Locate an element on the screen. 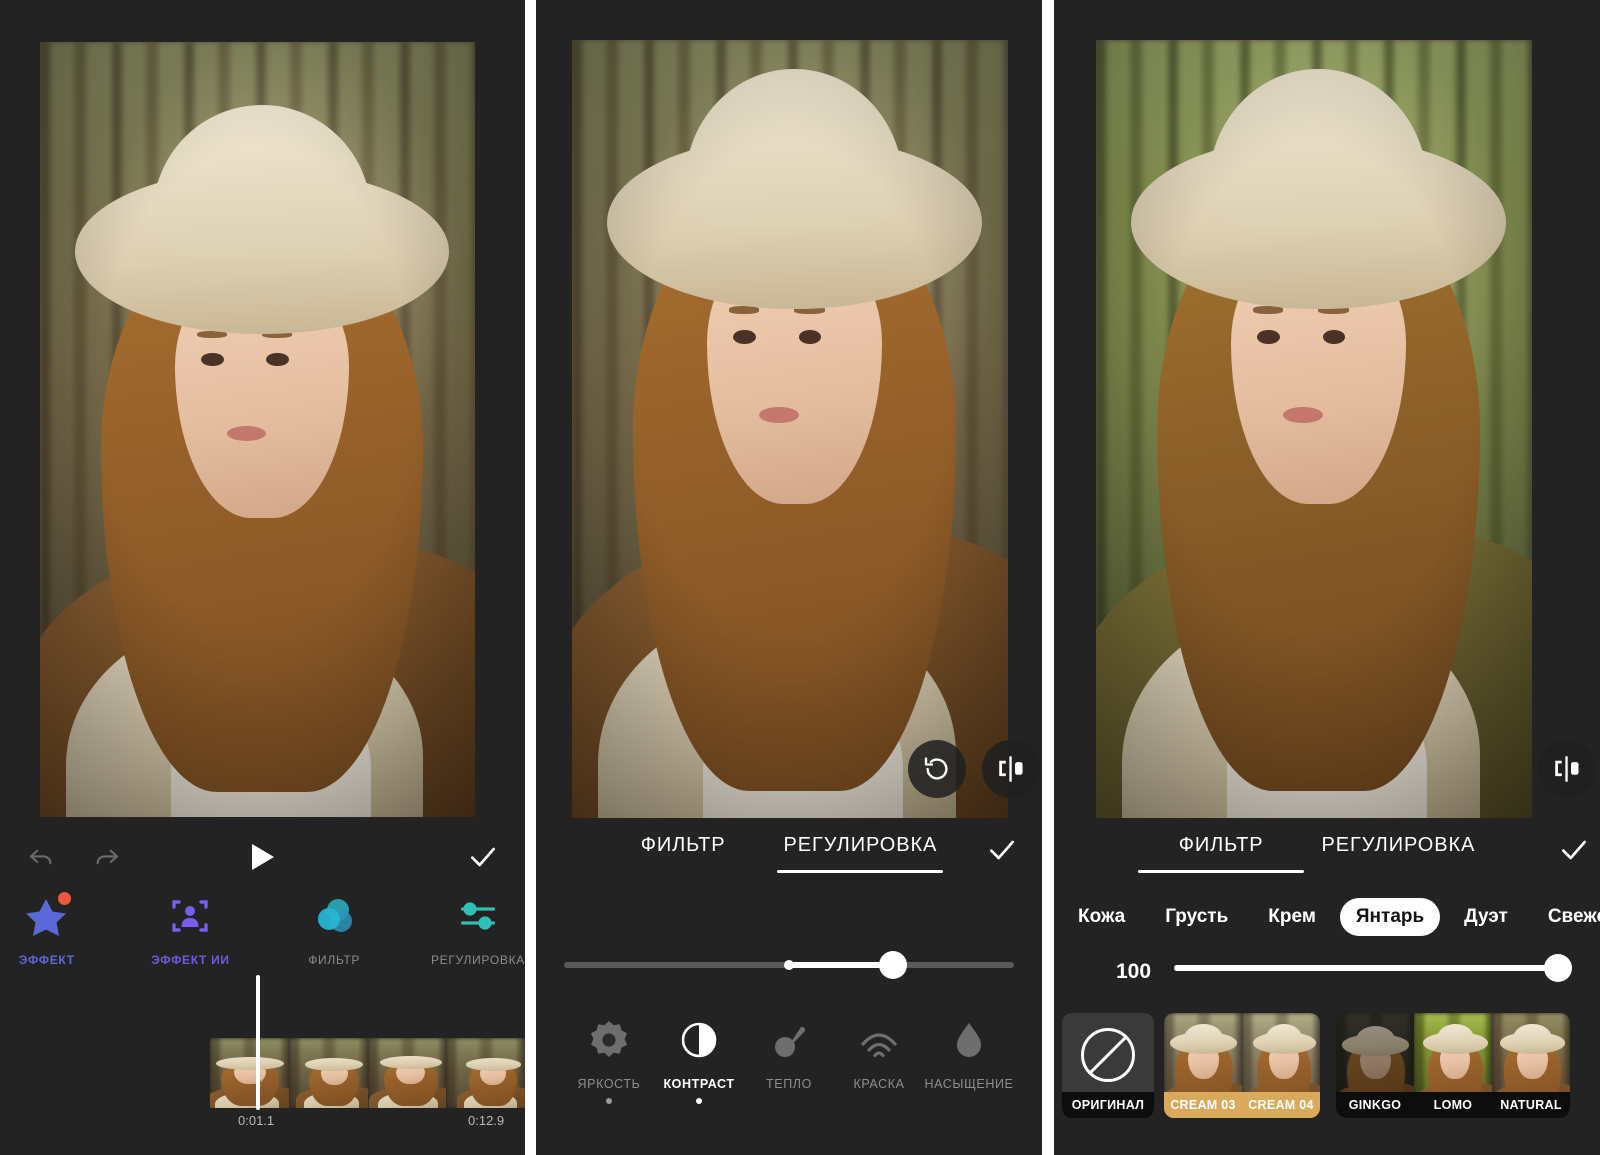 The image size is (1600, 1155). filter-group-cream: CREAM 03 CREAM 04 is located at coordinates (1242, 1065).